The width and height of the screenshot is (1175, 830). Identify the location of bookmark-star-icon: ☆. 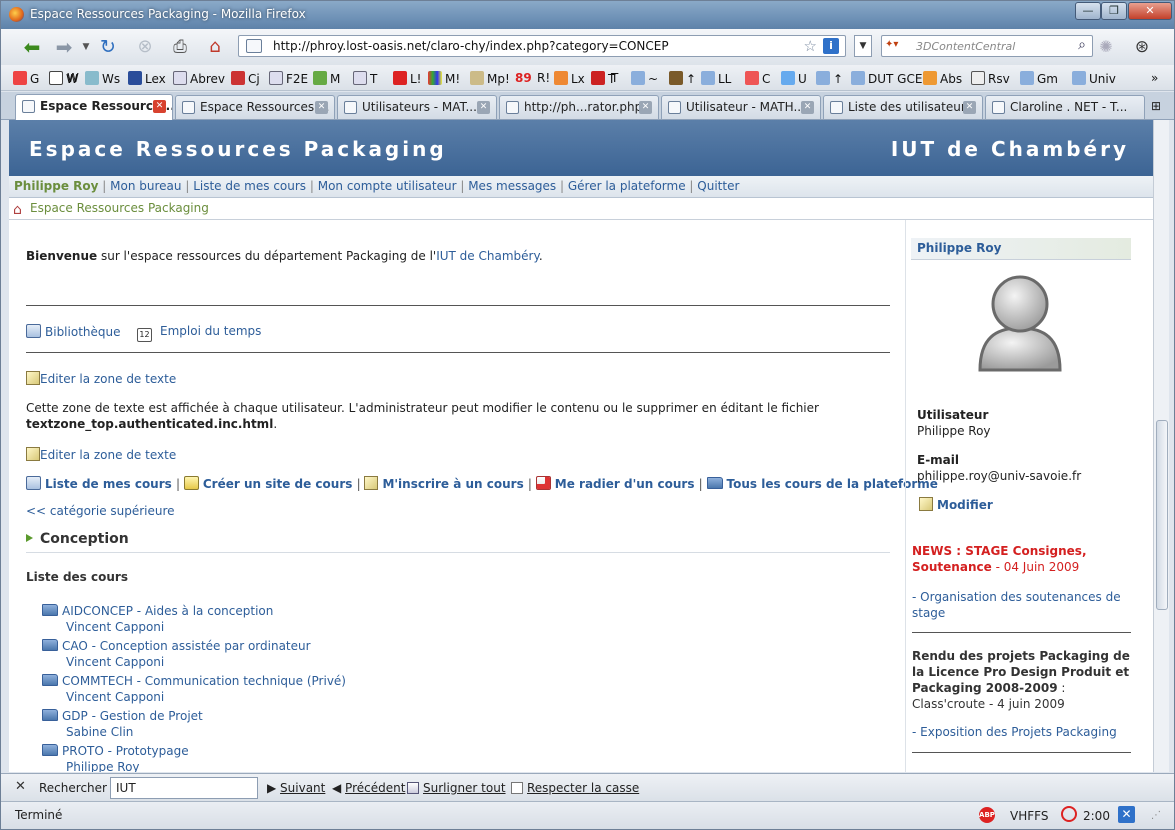
(810, 46).